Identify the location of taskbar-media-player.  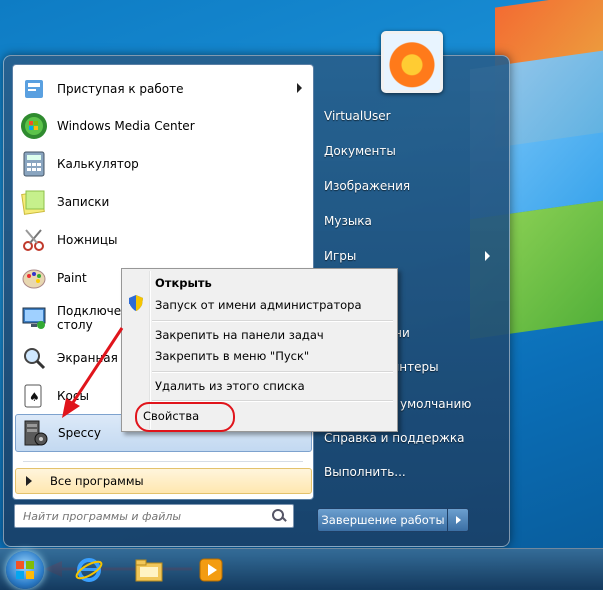
(211, 570).